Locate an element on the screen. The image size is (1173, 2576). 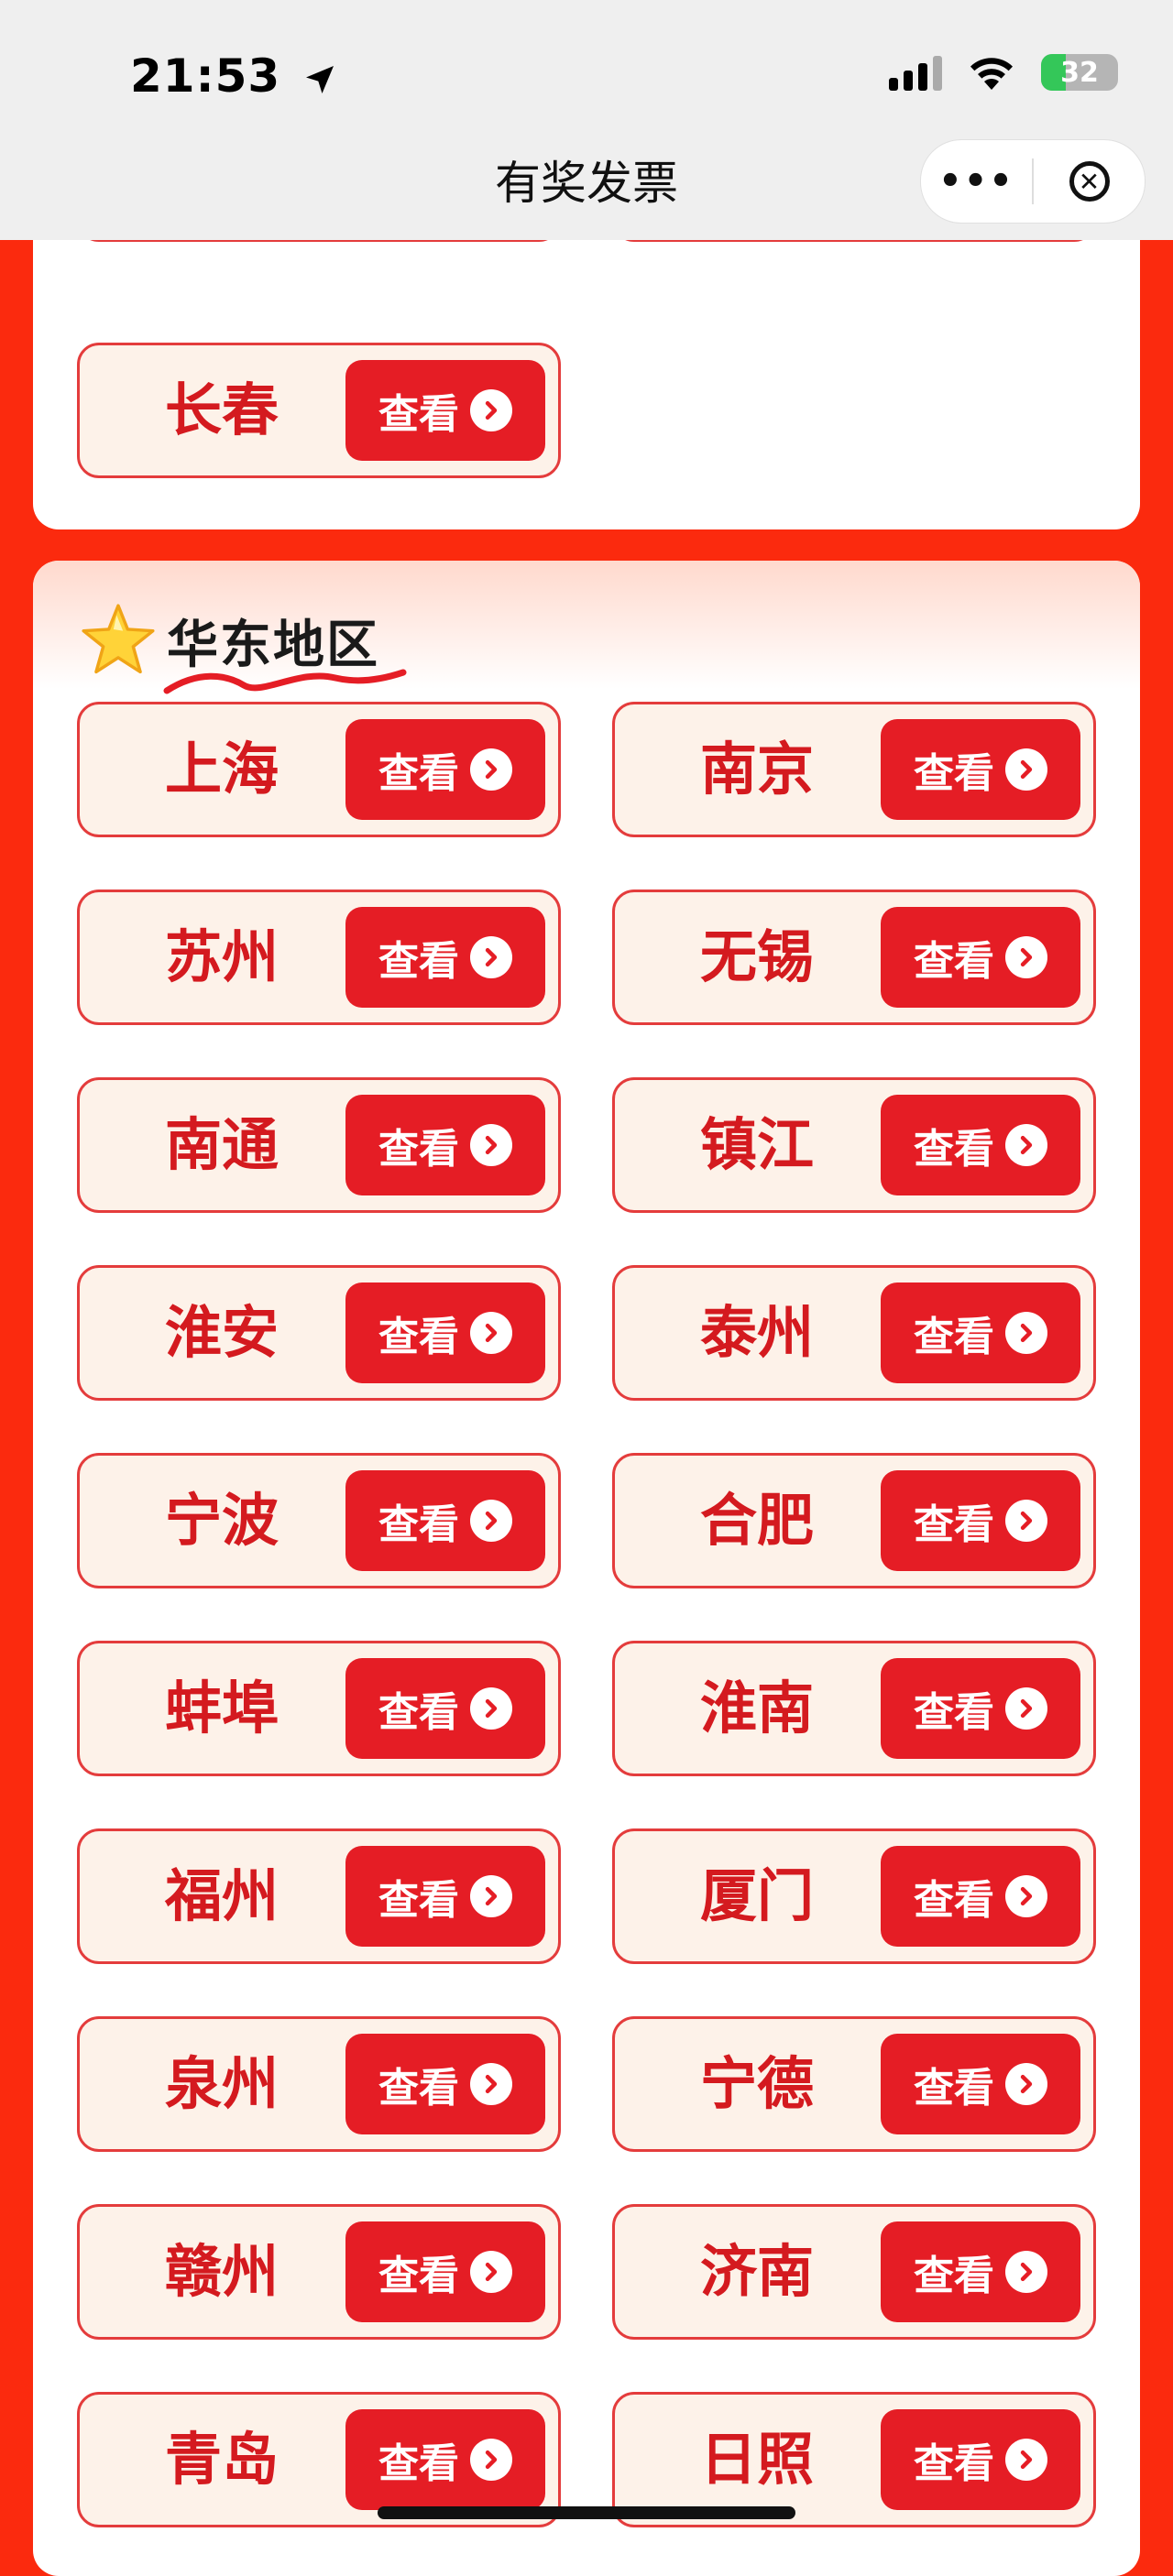
city-card: 蚌埠 查看 is located at coordinates (319, 1709).